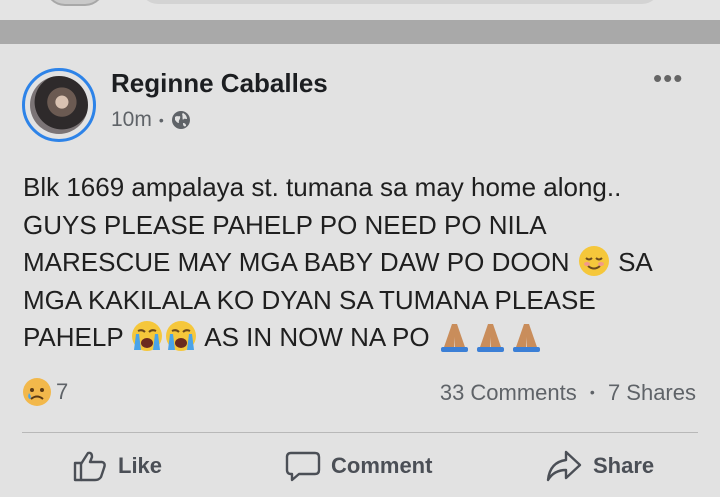  I want to click on share-button: Share, so click(599, 466).